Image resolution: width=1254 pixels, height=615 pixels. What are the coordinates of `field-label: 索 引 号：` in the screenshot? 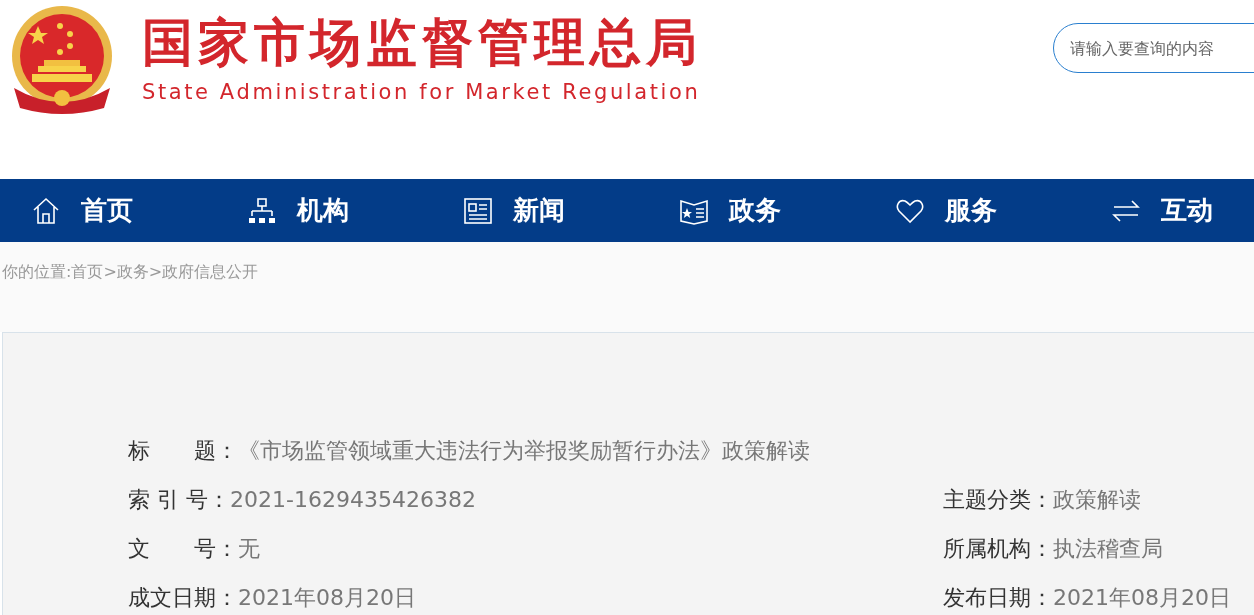 It's located at (179, 499).